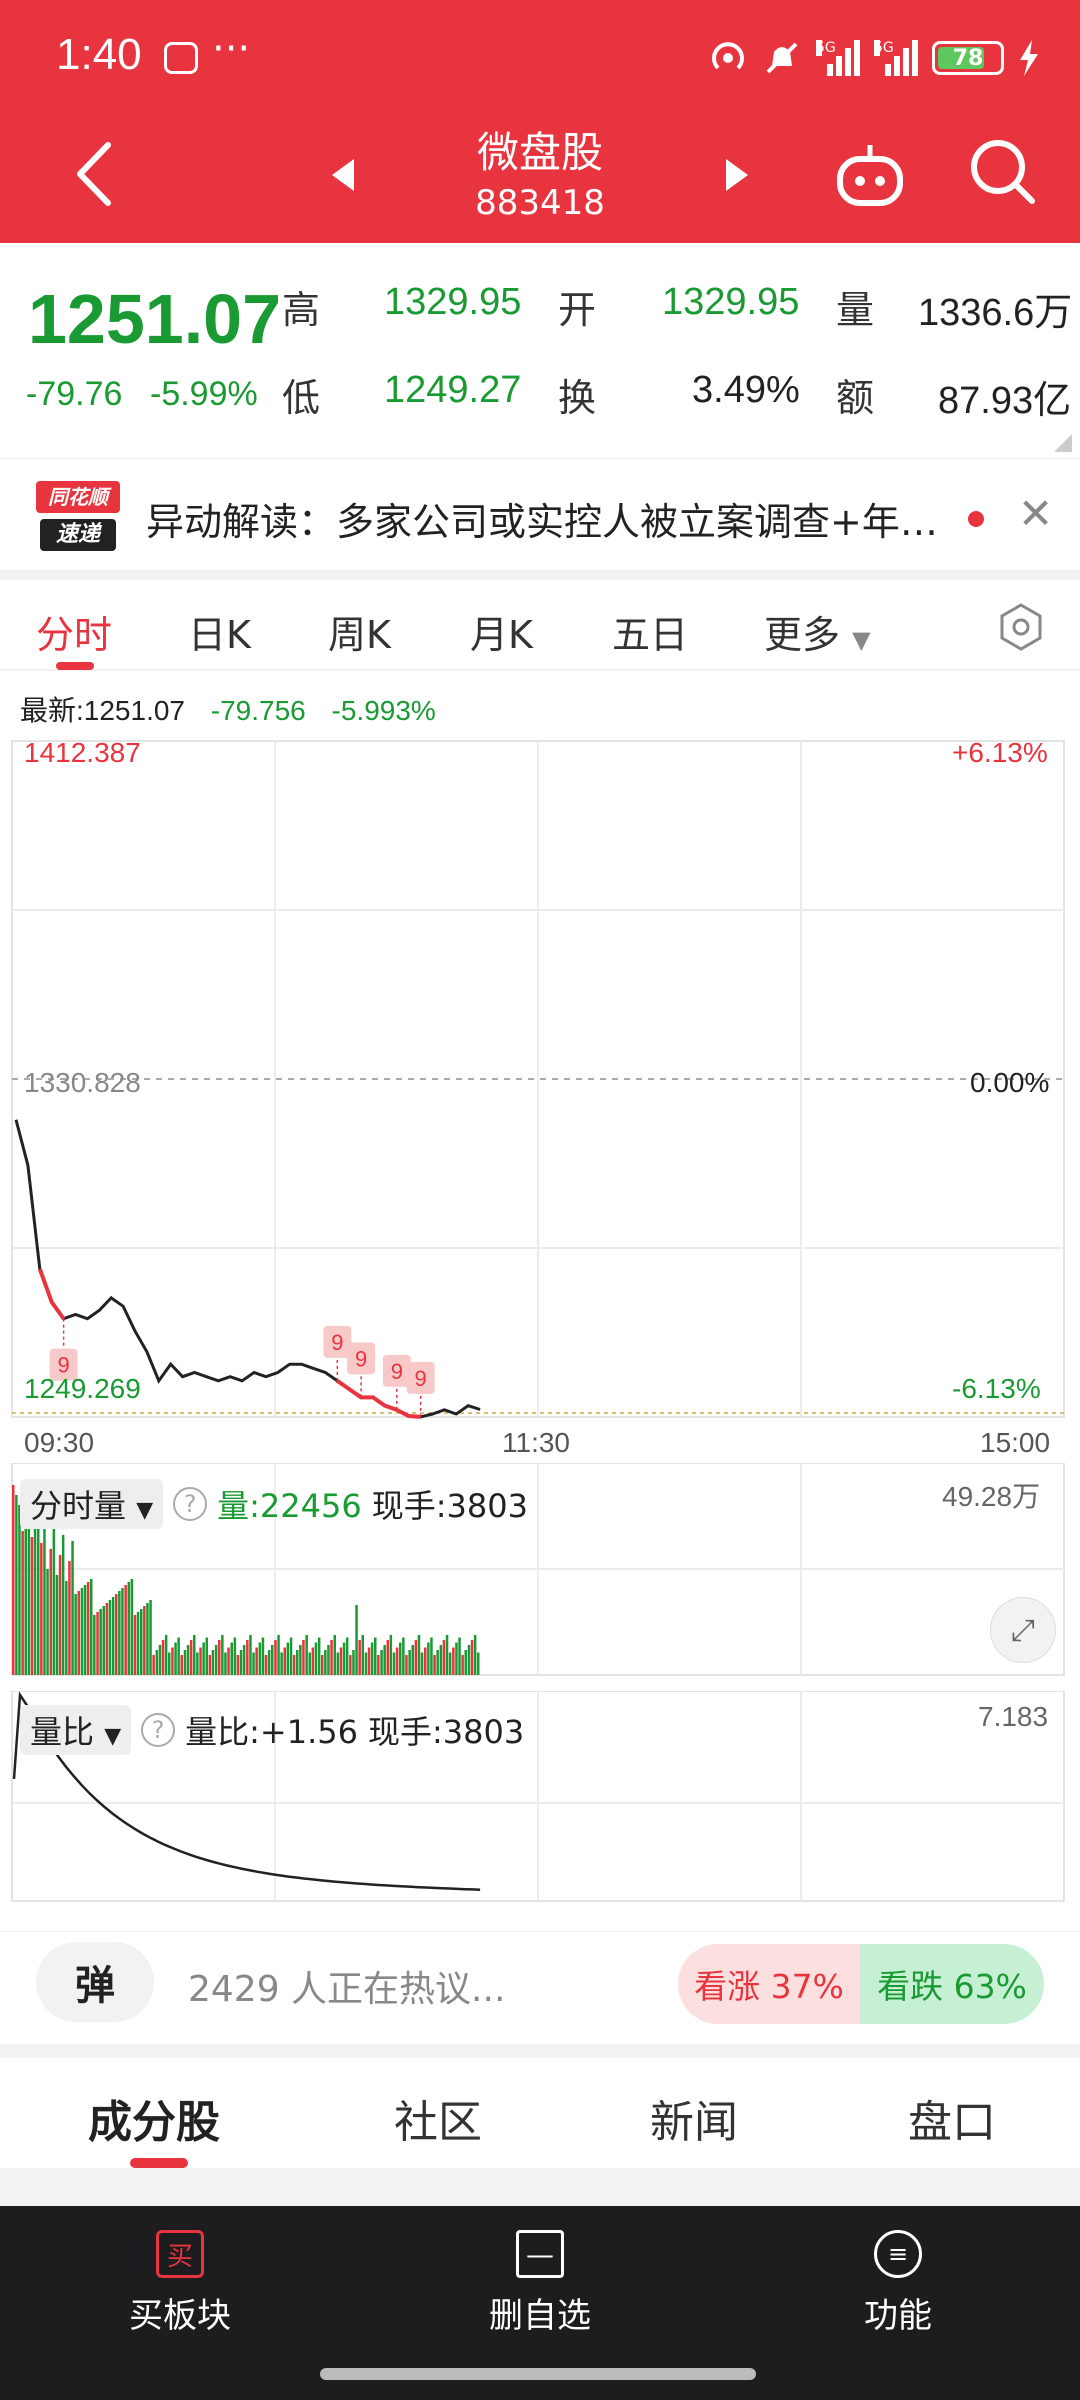 The width and height of the screenshot is (1080, 2400). Describe the element at coordinates (540, 625) in the screenshot. I see `chart-tabs: 分时 日K 周K 月K 五日 更多 ▼` at that location.